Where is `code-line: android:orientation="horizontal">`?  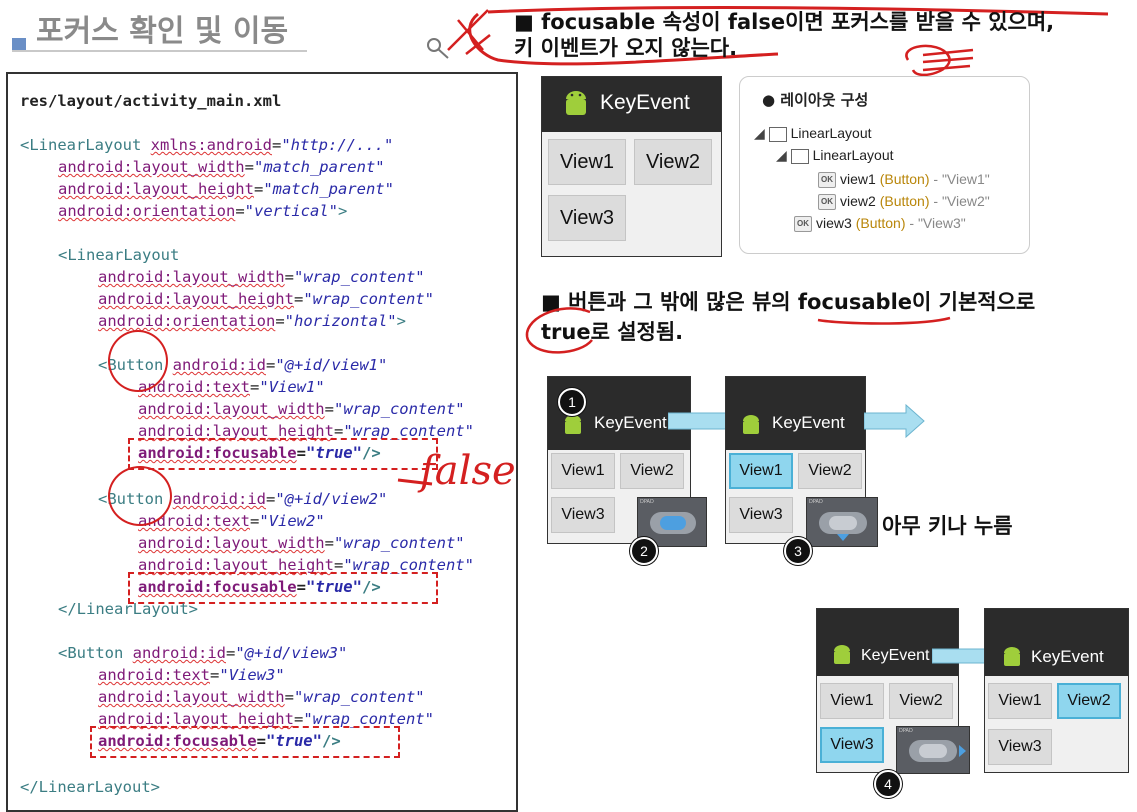
code-line: android:orientation="horizontal"> is located at coordinates (252, 321).